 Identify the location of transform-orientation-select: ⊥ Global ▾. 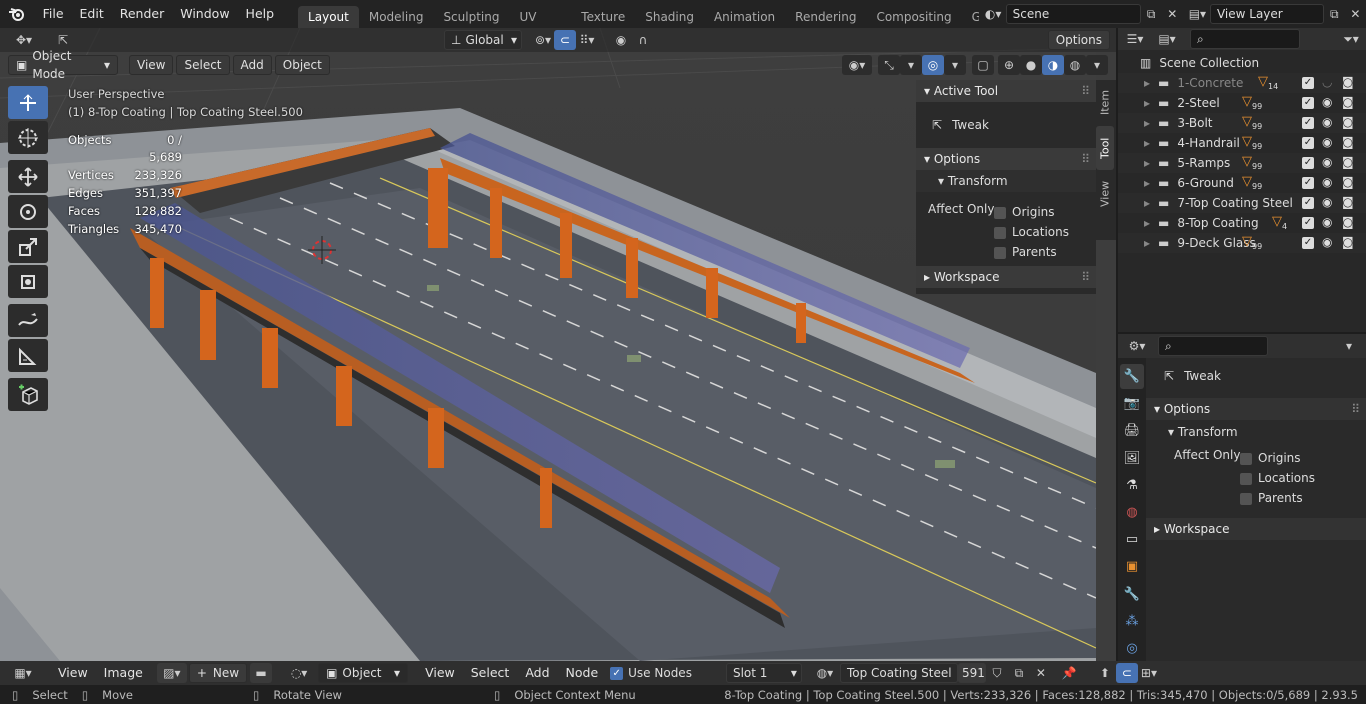
(483, 40).